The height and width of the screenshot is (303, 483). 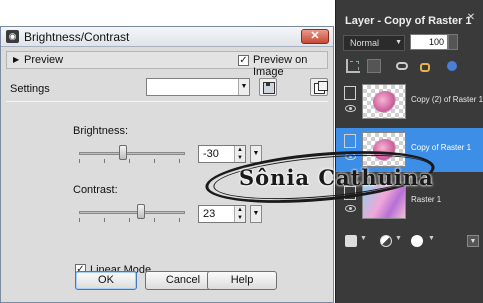 What do you see at coordinates (351, 241) in the screenshot?
I see `new-raster-layer-icon` at bounding box center [351, 241].